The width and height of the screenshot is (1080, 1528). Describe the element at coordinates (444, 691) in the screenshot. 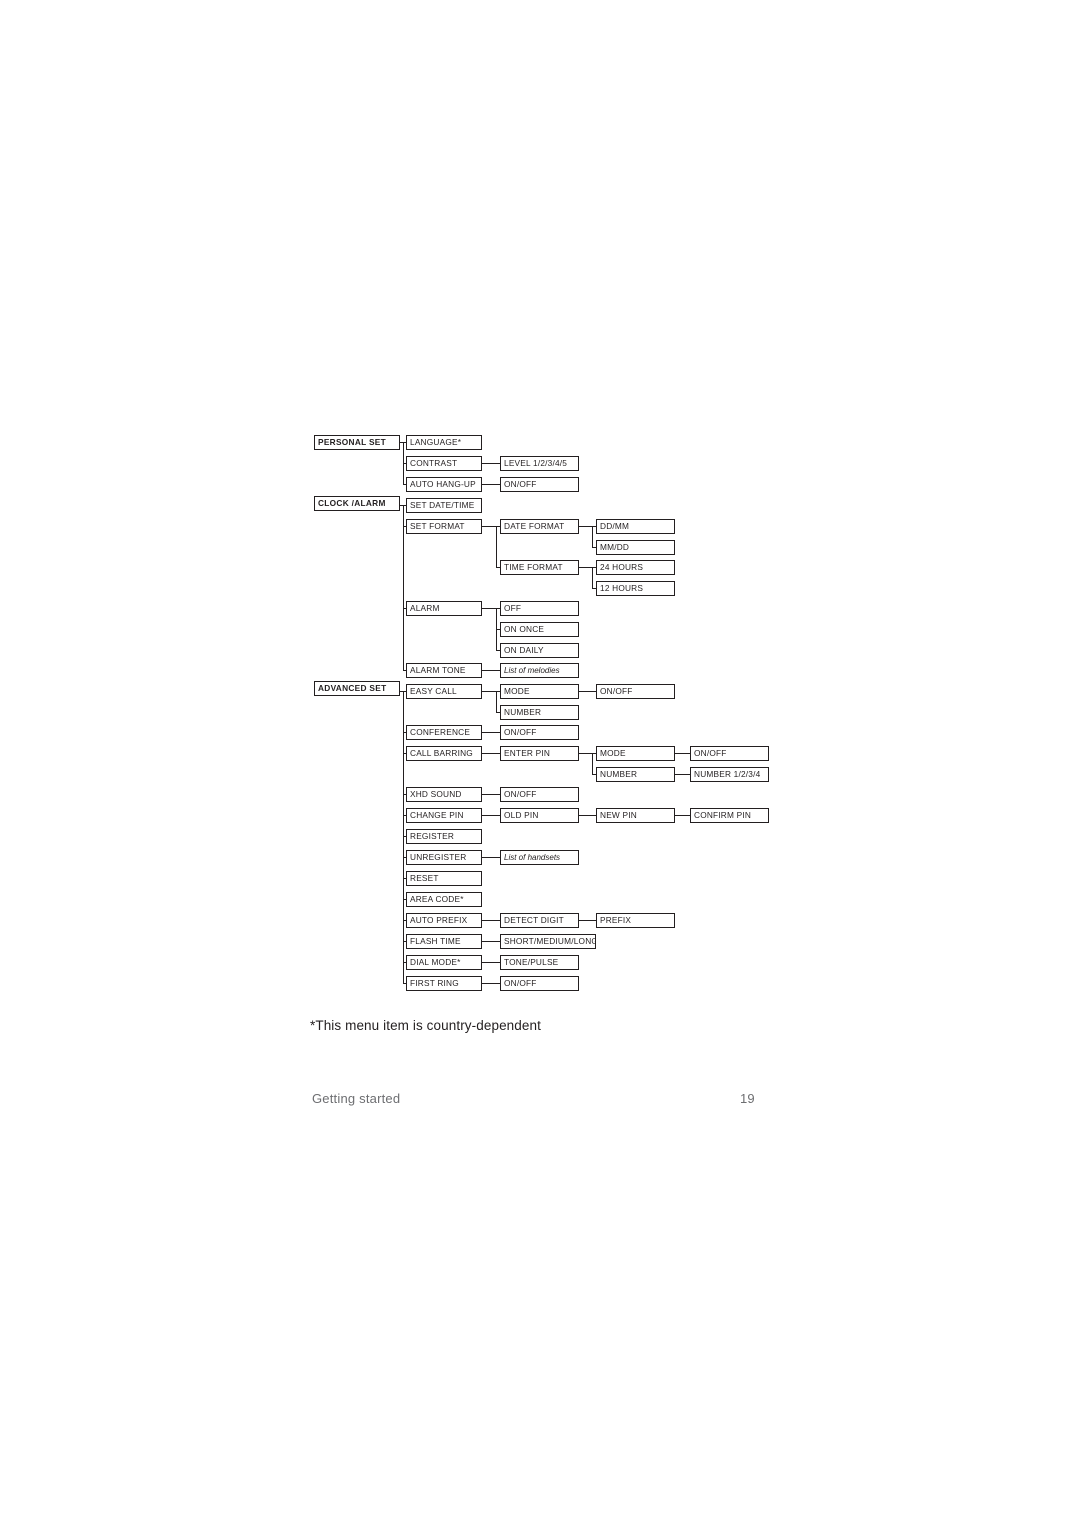

I see `node-easy-call: EASY CALL` at that location.